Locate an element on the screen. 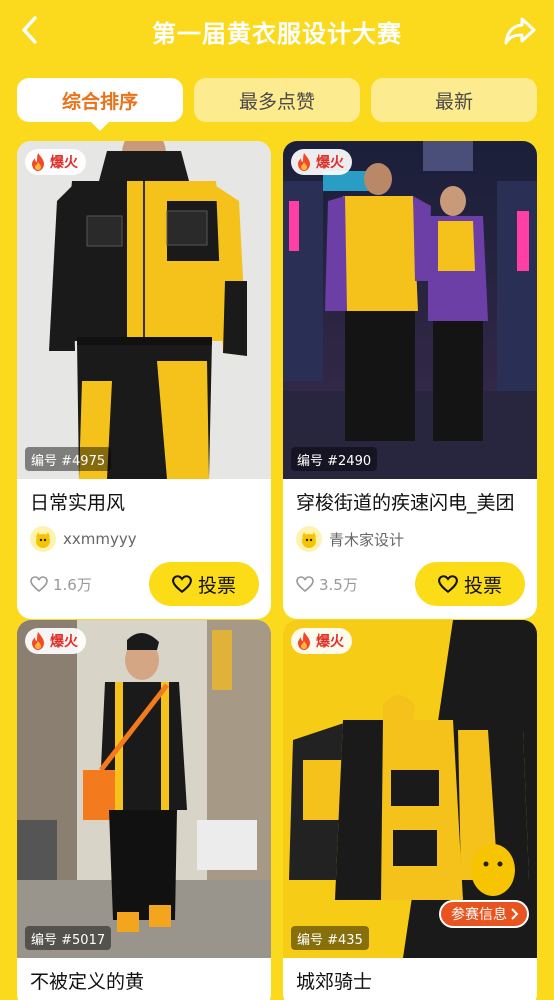  author-name: xxmmyyy is located at coordinates (100, 539).